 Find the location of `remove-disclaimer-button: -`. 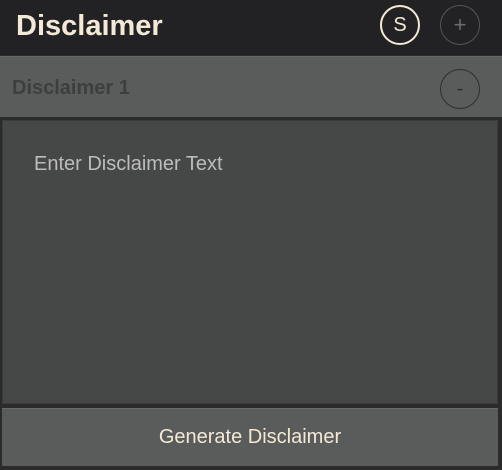

remove-disclaimer-button: - is located at coordinates (460, 89).